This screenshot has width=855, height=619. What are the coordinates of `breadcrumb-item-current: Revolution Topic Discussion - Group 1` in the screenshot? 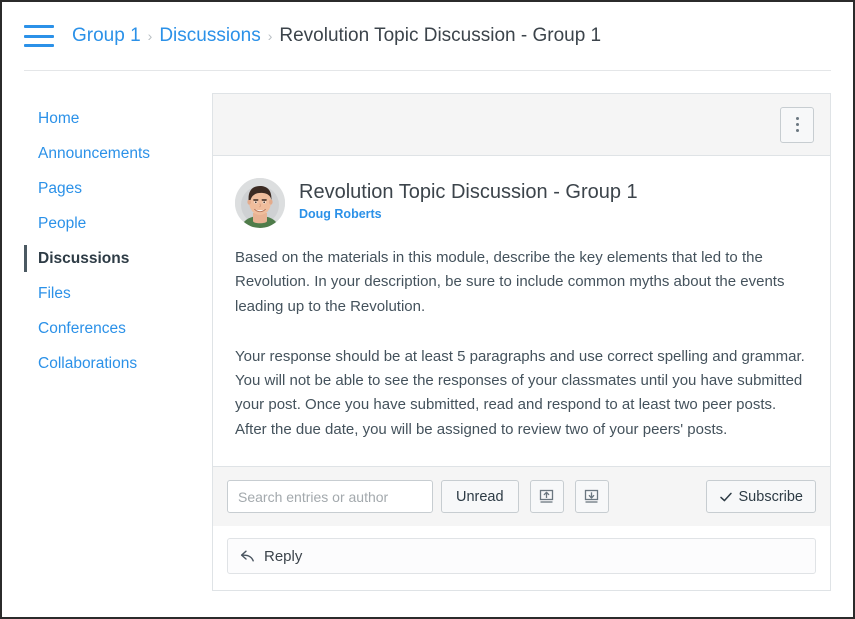 It's located at (440, 35).